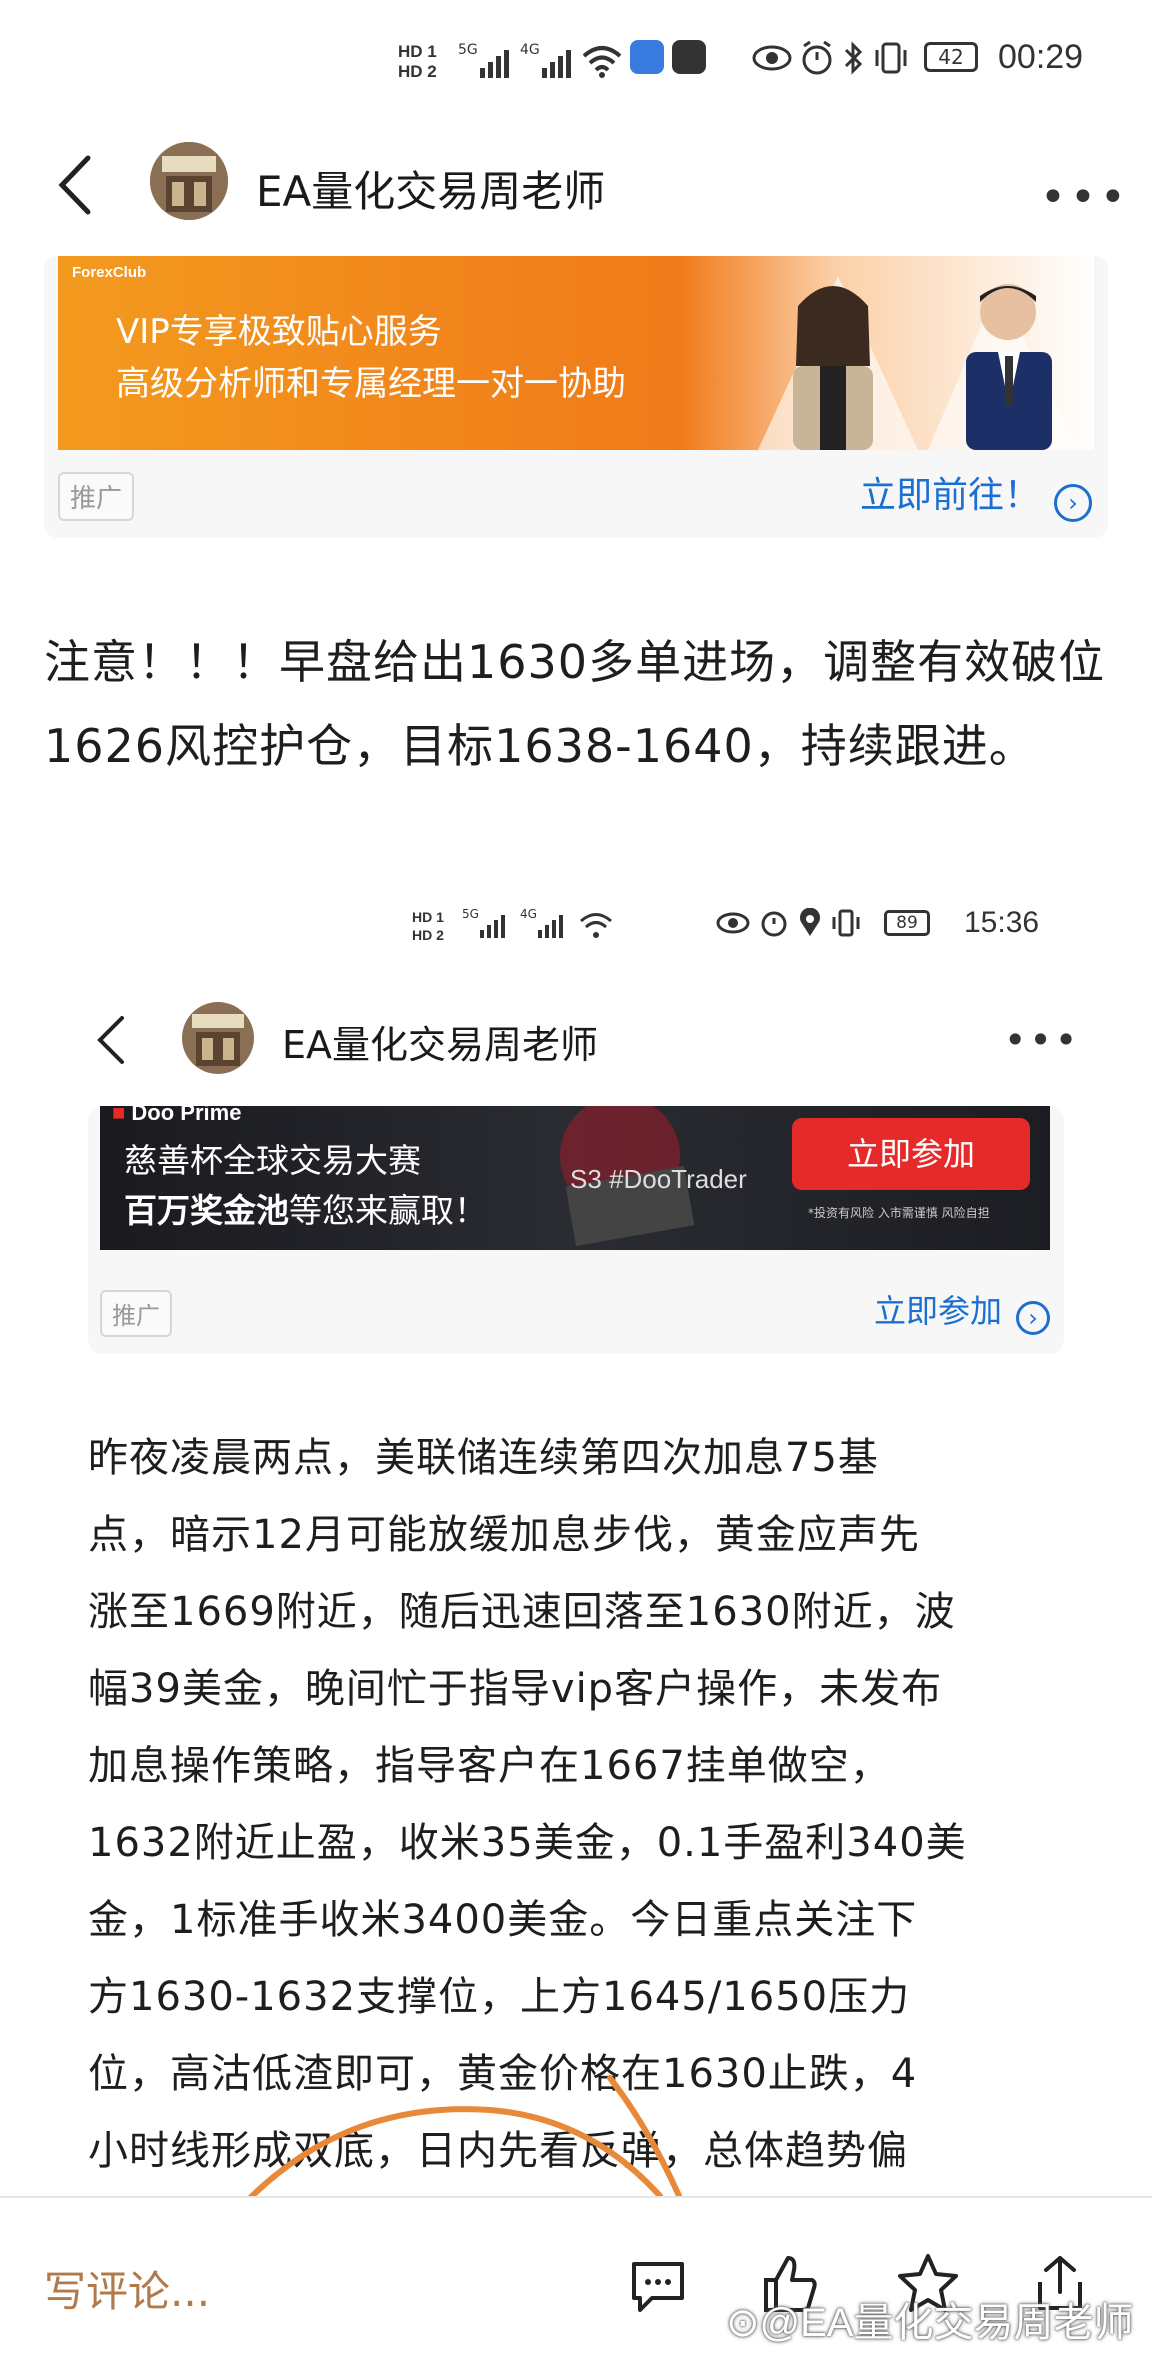  Describe the element at coordinates (853, 60) in the screenshot. I see `bluetooth-icon` at that location.